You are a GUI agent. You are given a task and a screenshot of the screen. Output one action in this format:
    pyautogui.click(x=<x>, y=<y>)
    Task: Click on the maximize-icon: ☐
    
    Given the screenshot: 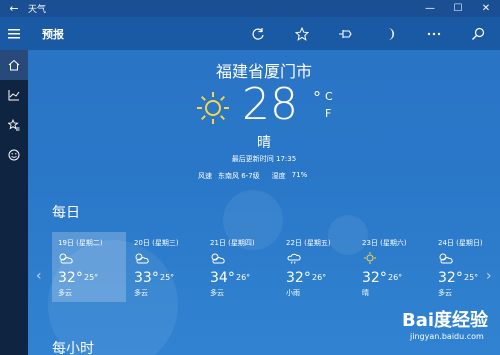 What is the action you would take?
    pyautogui.click(x=458, y=8)
    